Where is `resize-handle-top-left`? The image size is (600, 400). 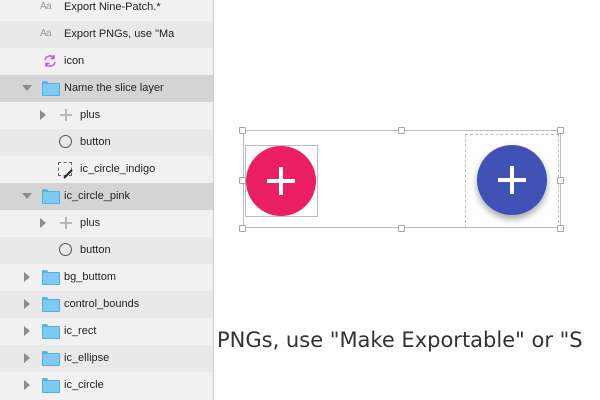 resize-handle-top-left is located at coordinates (242, 130).